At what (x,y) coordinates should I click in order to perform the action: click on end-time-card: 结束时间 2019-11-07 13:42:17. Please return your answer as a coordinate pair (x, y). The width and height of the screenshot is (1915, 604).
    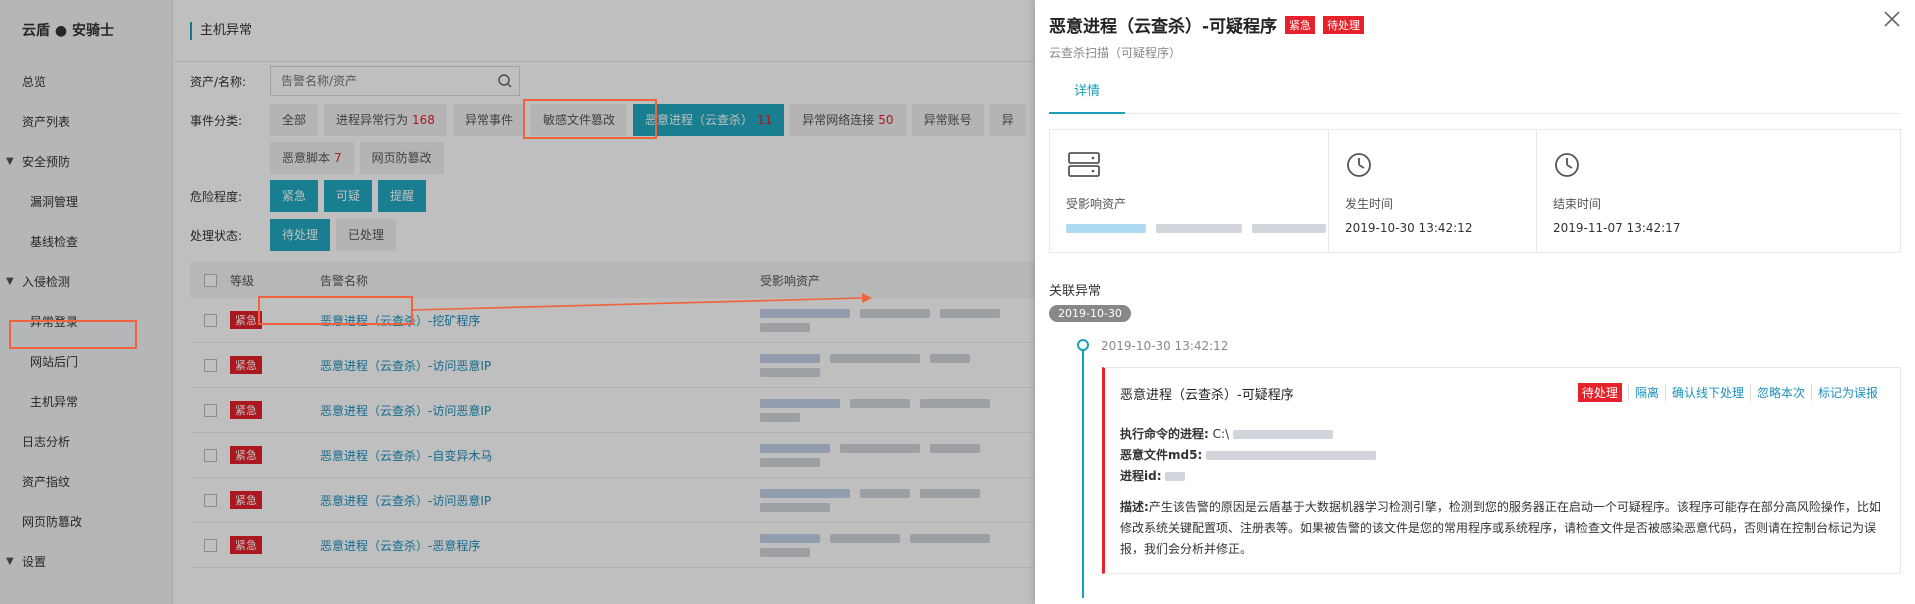
    Looking at the image, I should click on (1718, 191).